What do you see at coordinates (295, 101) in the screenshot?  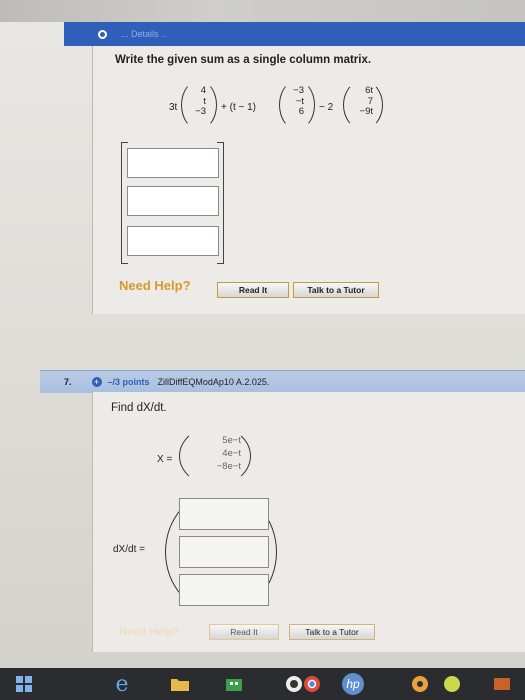 I see `vector-2: −3 −t 6` at bounding box center [295, 101].